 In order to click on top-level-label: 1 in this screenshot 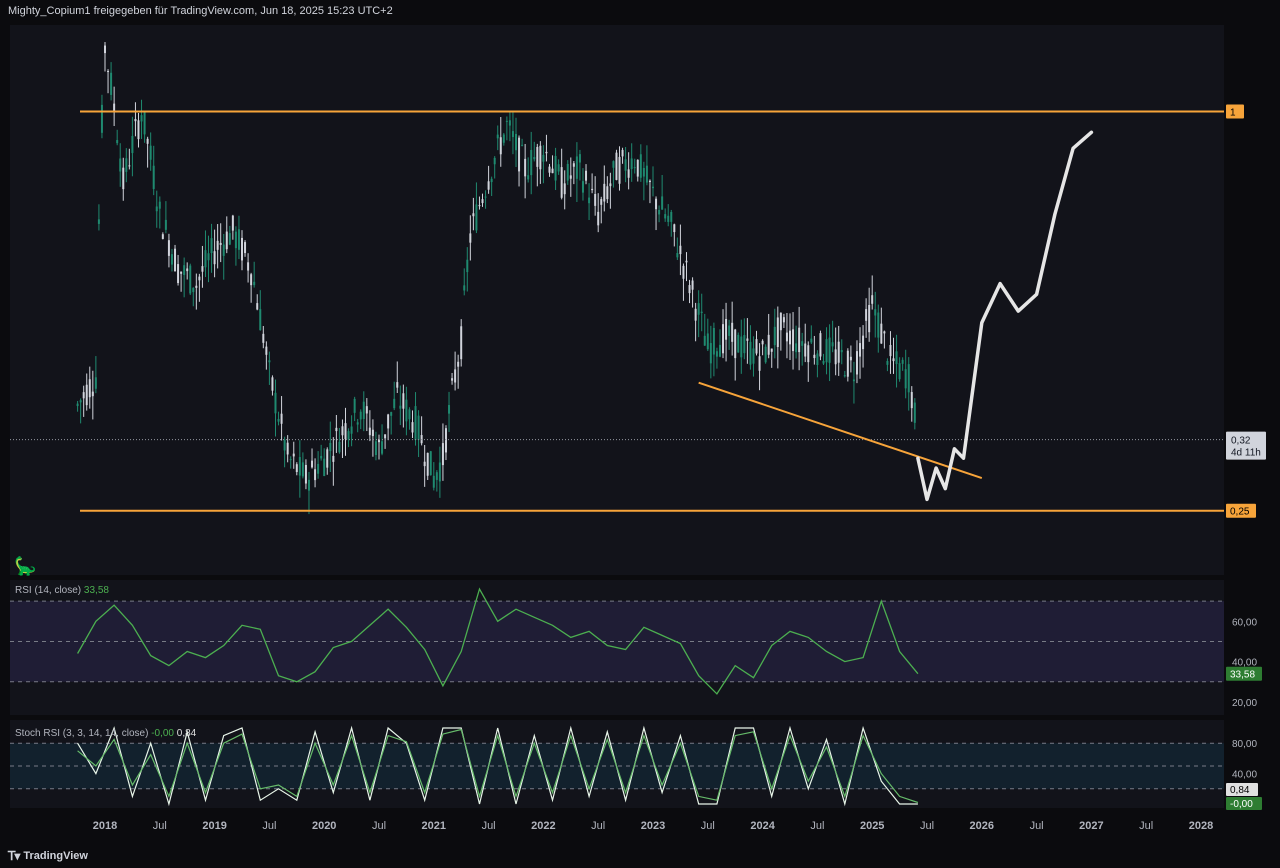, I will do `click(1235, 111)`.